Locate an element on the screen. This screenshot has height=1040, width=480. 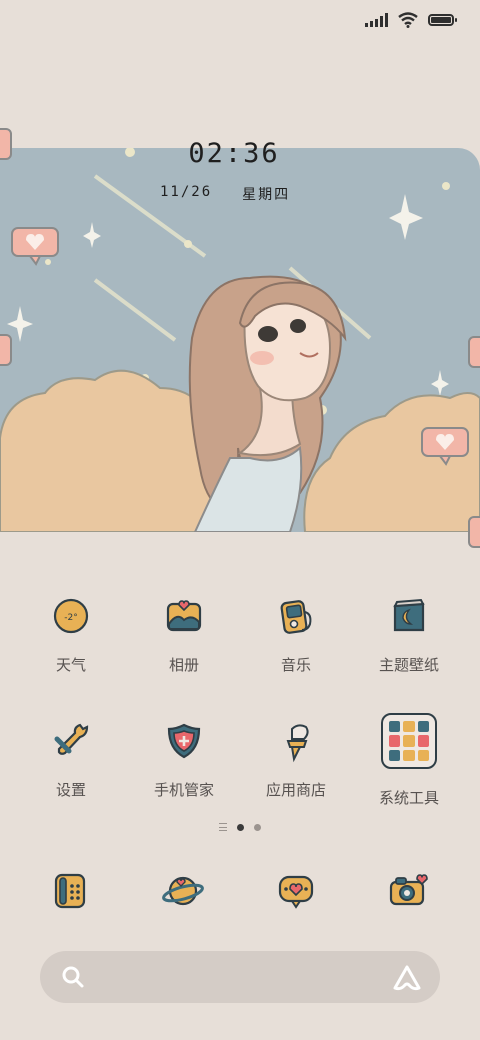
battery-icon is located at coordinates (442, 20).